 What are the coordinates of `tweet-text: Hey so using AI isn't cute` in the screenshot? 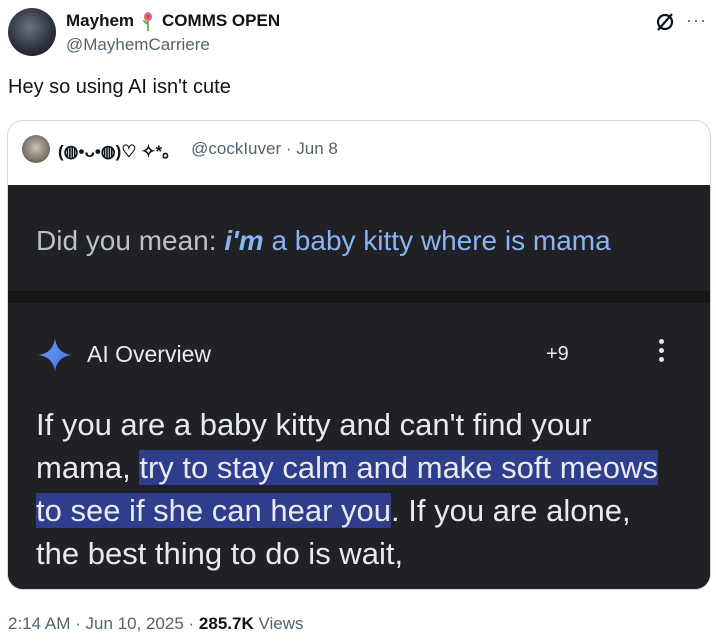 It's located at (119, 87).